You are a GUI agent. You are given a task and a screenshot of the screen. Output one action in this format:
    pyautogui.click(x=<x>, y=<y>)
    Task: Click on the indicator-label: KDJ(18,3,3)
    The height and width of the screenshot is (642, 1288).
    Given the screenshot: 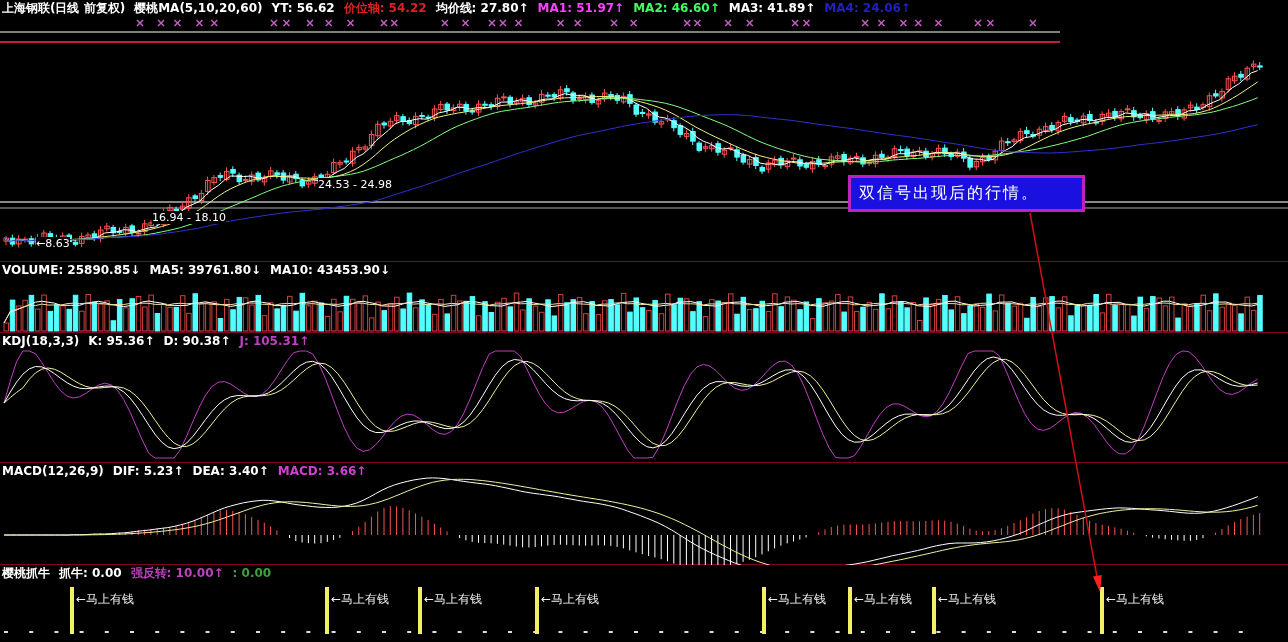 What is the action you would take?
    pyautogui.click(x=41, y=341)
    